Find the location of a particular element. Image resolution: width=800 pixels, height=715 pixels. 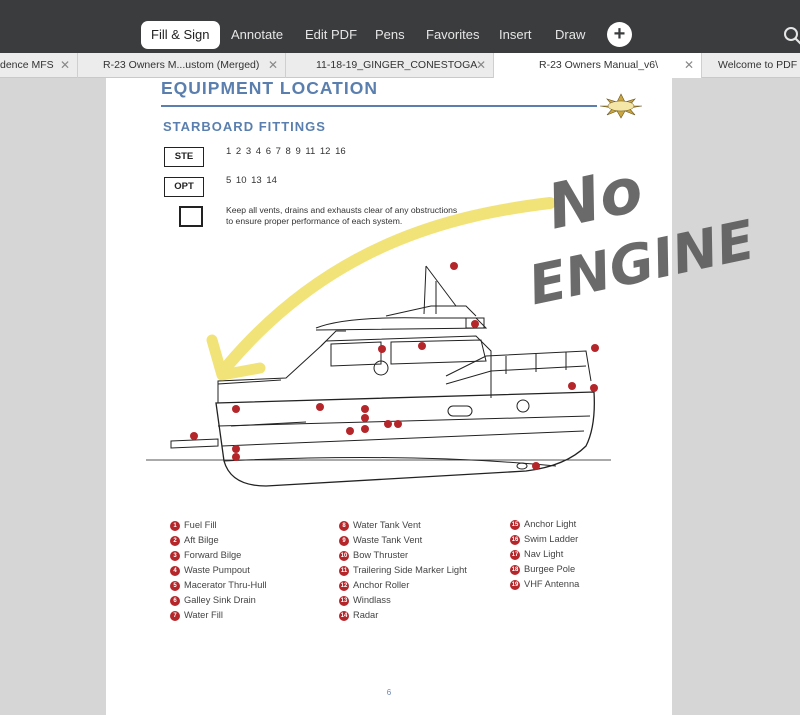

legend-label: Aft Bilge is located at coordinates (201, 540).